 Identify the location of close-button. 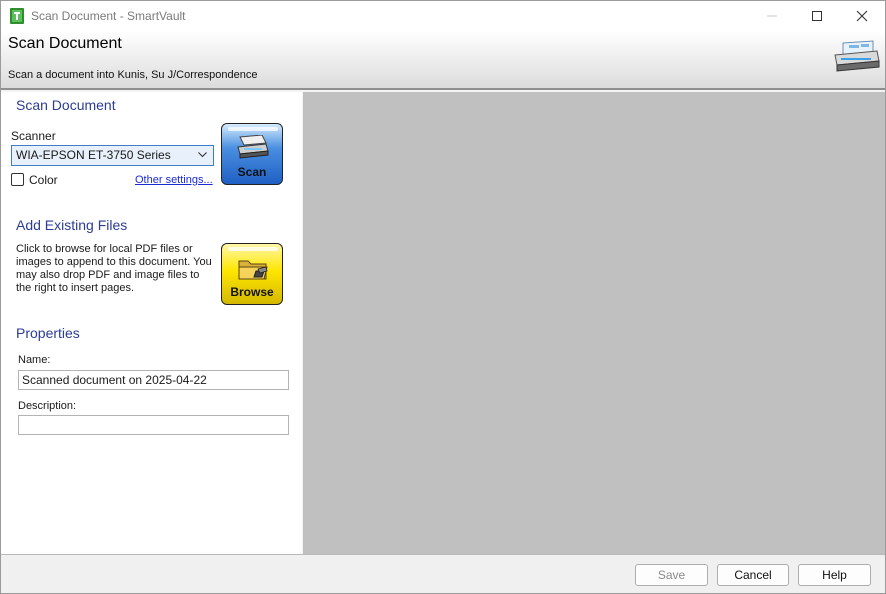
(862, 16).